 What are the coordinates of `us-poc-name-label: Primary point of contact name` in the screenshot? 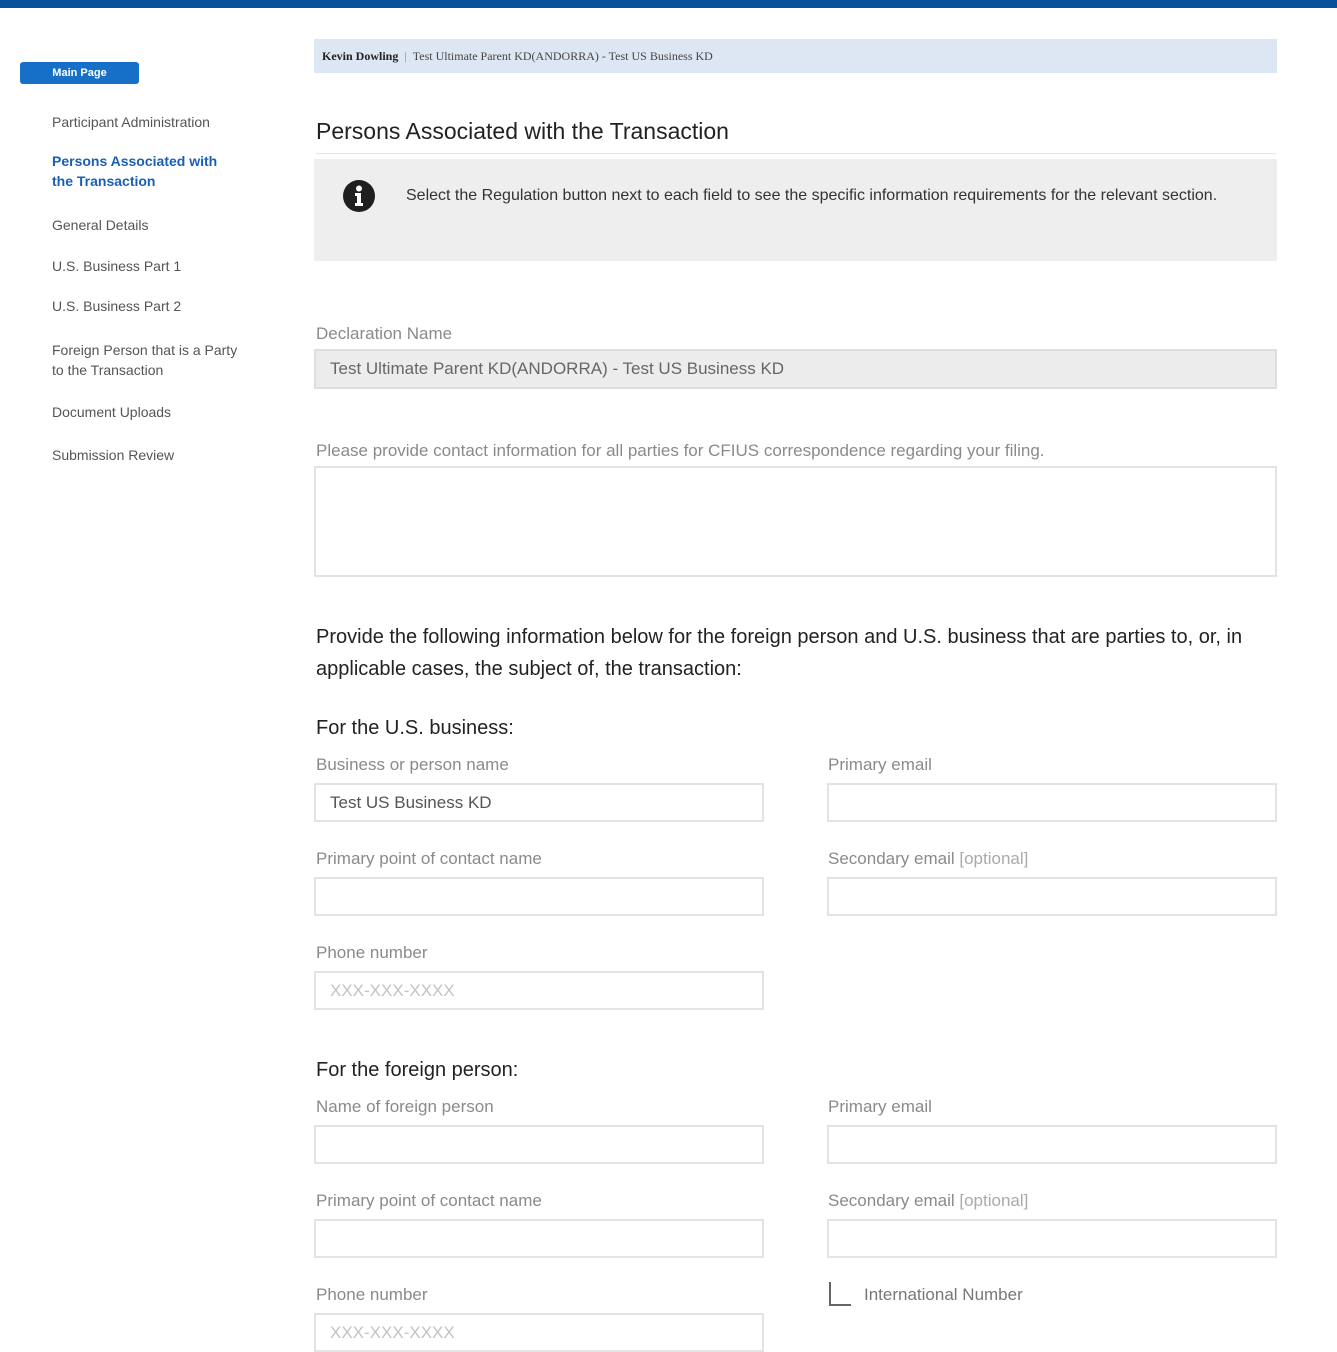 It's located at (429, 858).